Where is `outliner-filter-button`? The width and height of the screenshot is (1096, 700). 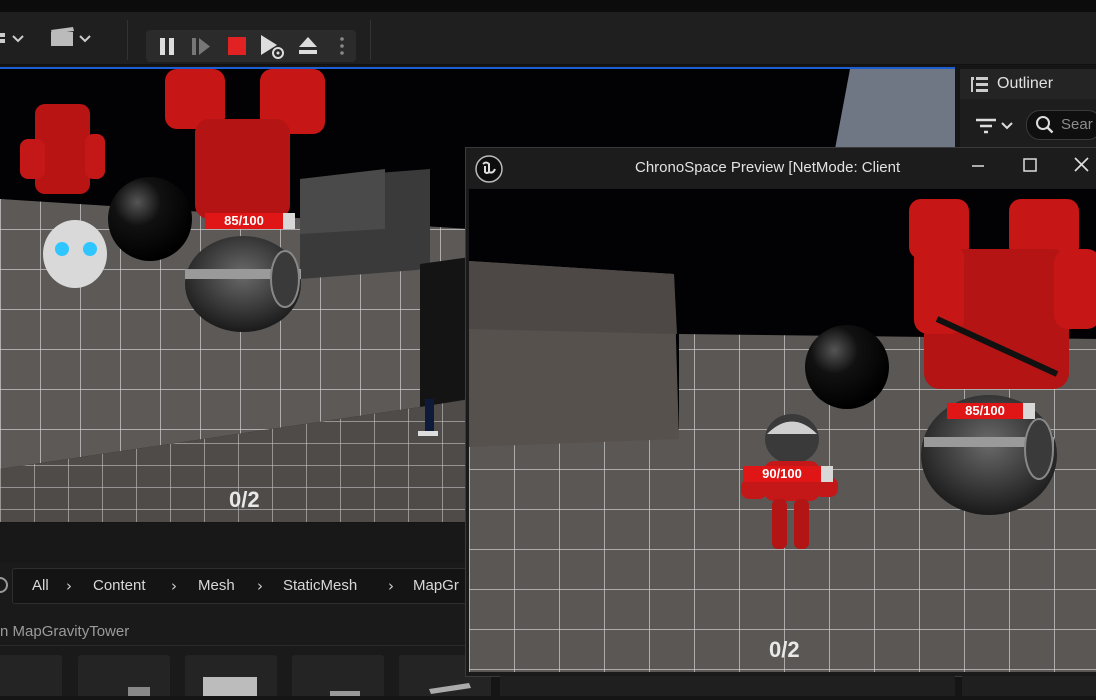
outliner-filter-button is located at coordinates (997, 126).